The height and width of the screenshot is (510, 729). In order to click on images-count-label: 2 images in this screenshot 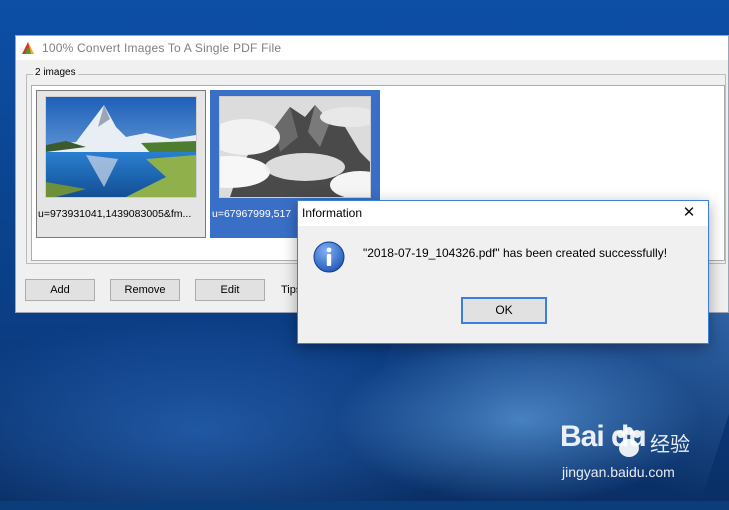, I will do `click(55, 72)`.